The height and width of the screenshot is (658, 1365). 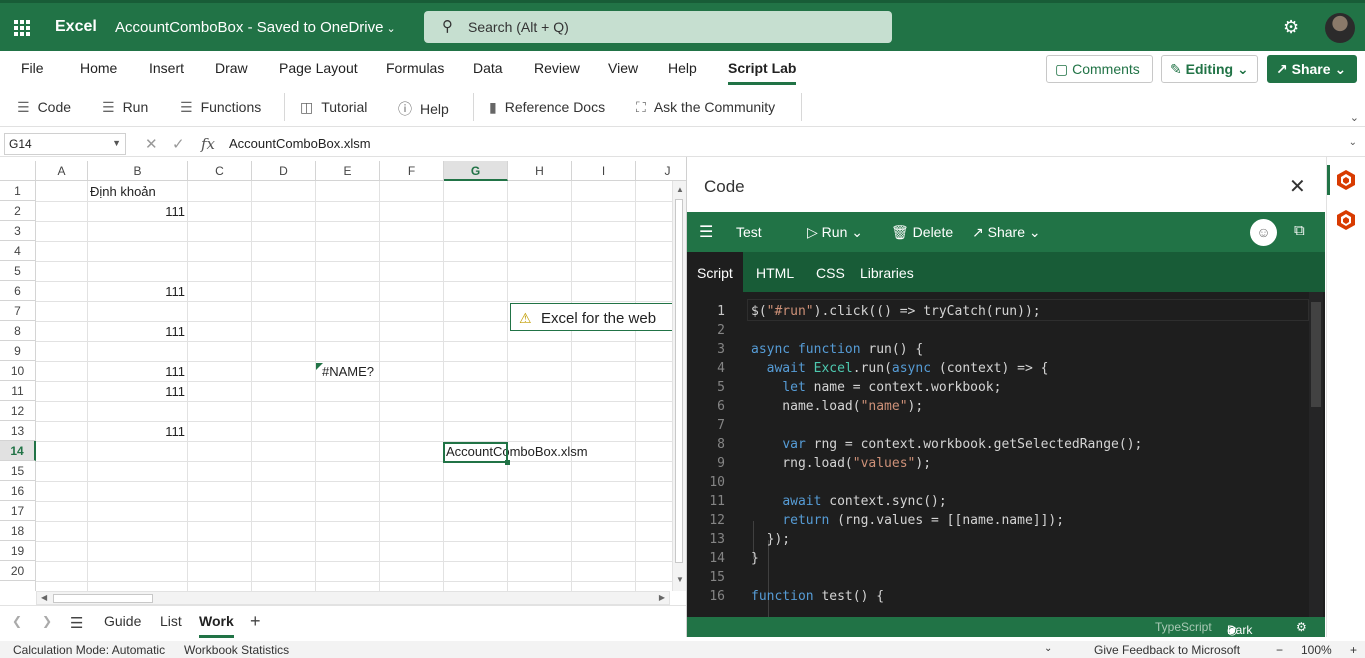 What do you see at coordinates (18, 211) in the screenshot?
I see `row-header: 2` at bounding box center [18, 211].